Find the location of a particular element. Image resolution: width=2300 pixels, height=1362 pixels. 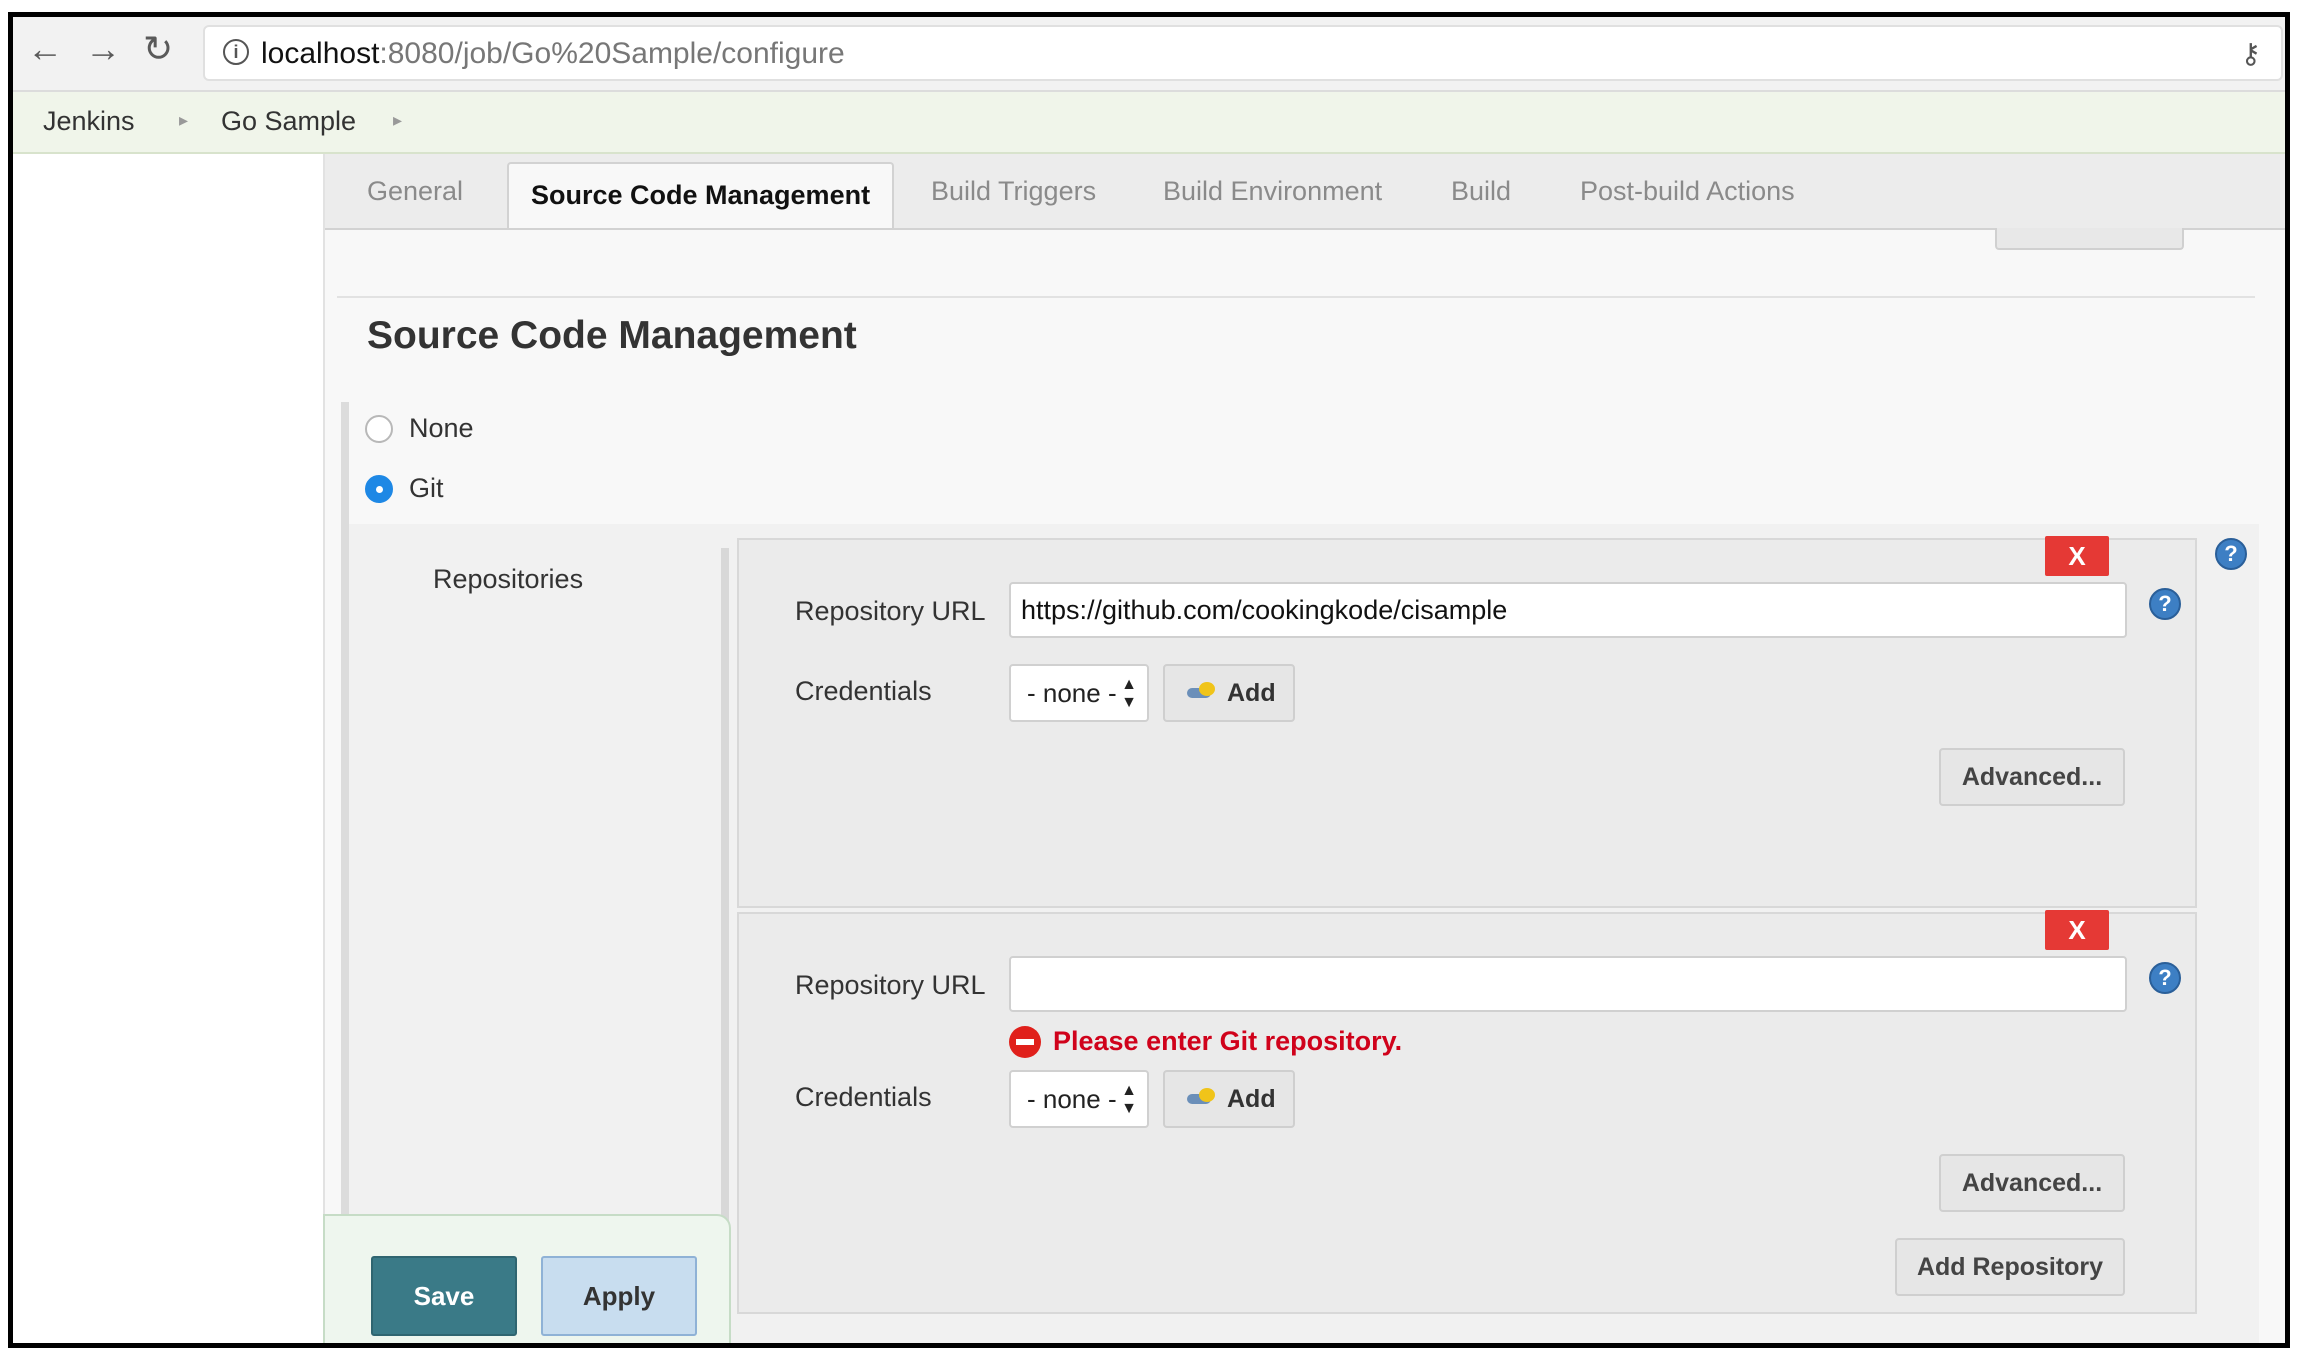

bottom-sticker: Save Apply is located at coordinates (527, 1278).